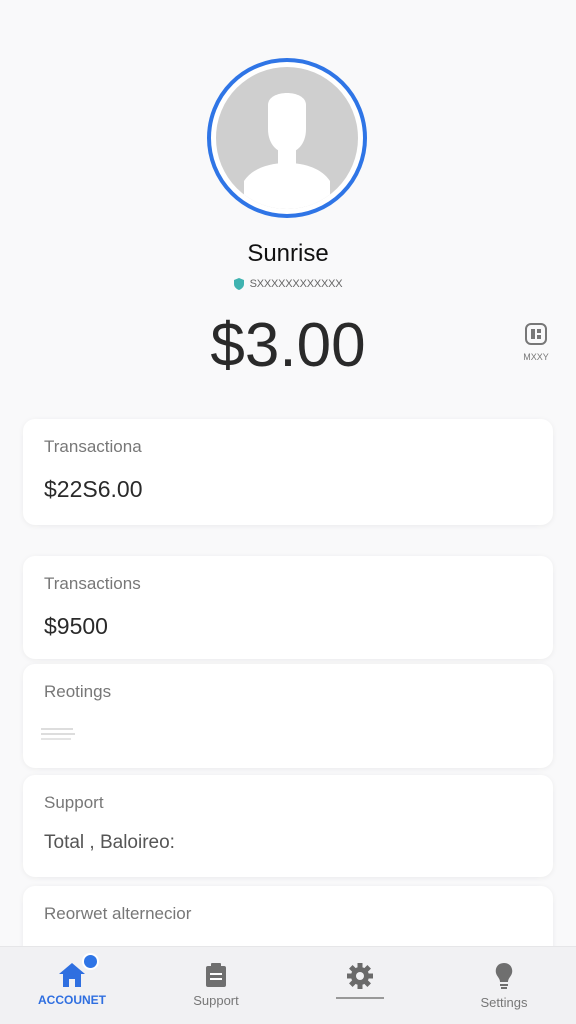 The image size is (576, 1024). I want to click on bottom-nav: ACCOUNET Support Settings, so click(288, 985).